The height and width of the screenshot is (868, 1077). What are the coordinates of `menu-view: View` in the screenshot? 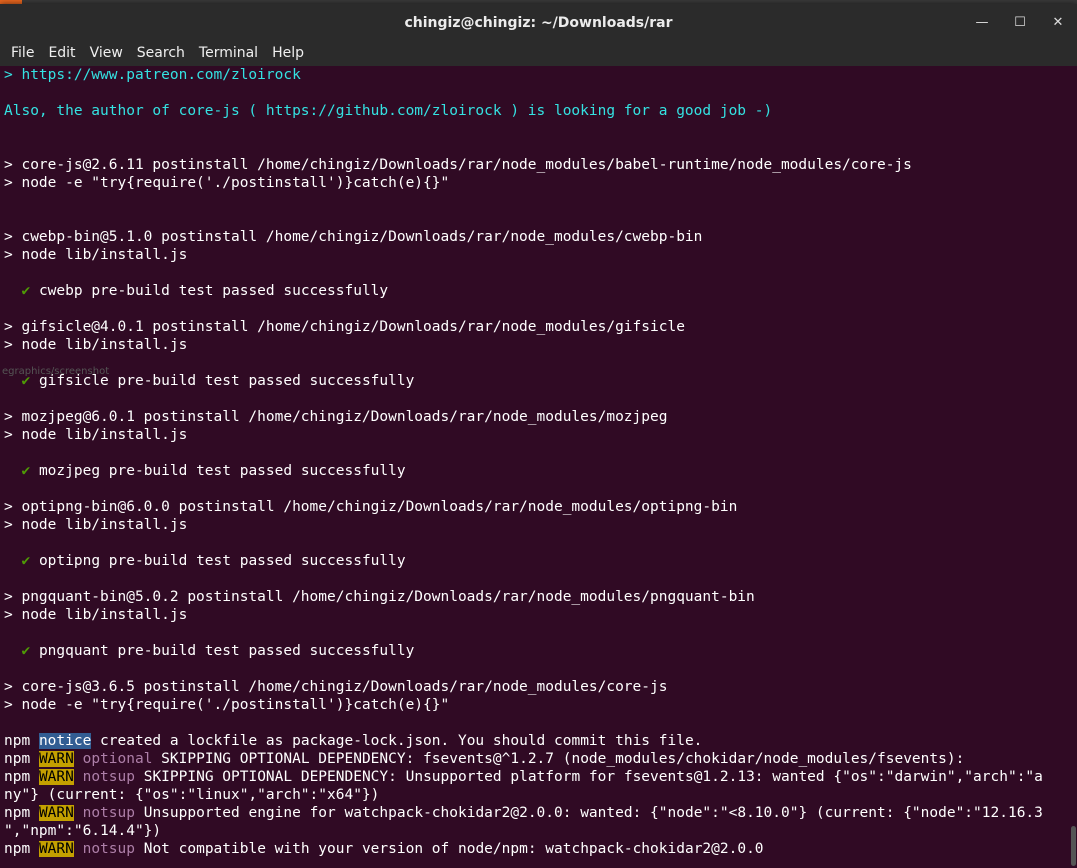 It's located at (106, 53).